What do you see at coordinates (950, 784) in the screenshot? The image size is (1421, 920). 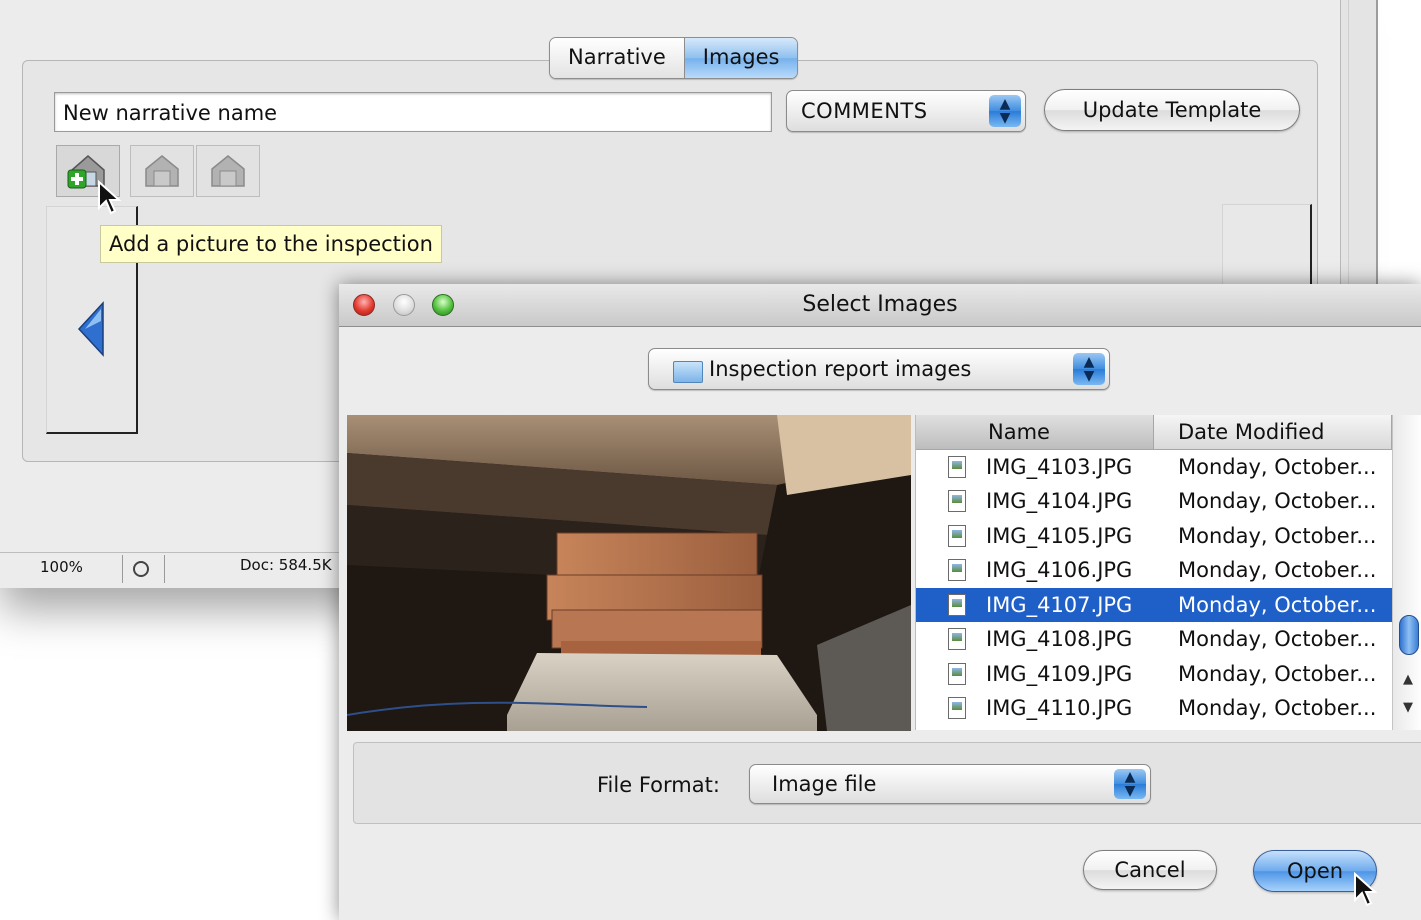 I see `file-format-select: Image file ▲ ▼` at bounding box center [950, 784].